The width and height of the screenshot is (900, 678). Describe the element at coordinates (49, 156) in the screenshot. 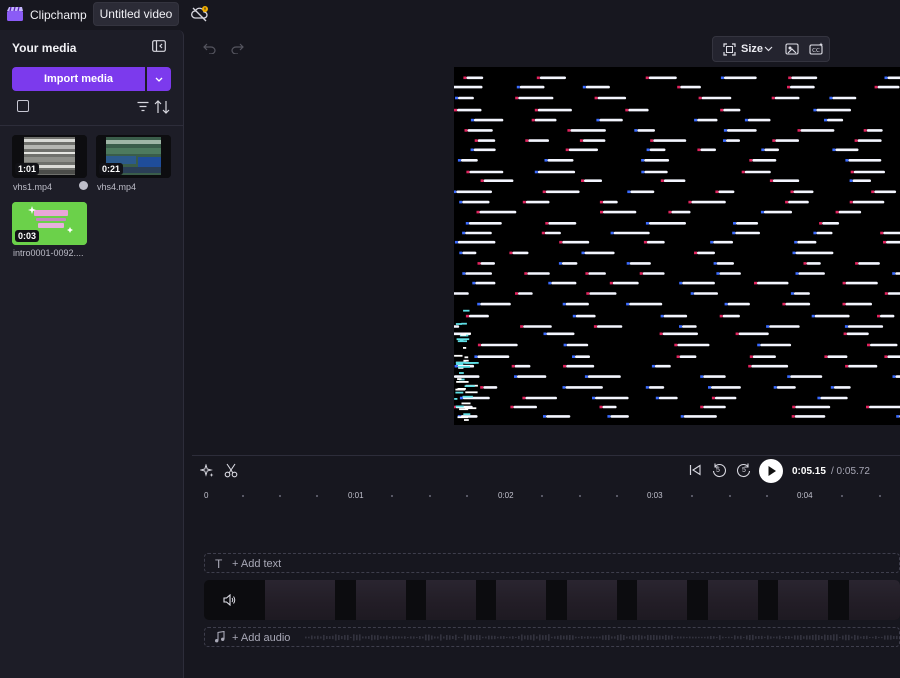

I see `media-item-thumbnail: 1:01` at that location.